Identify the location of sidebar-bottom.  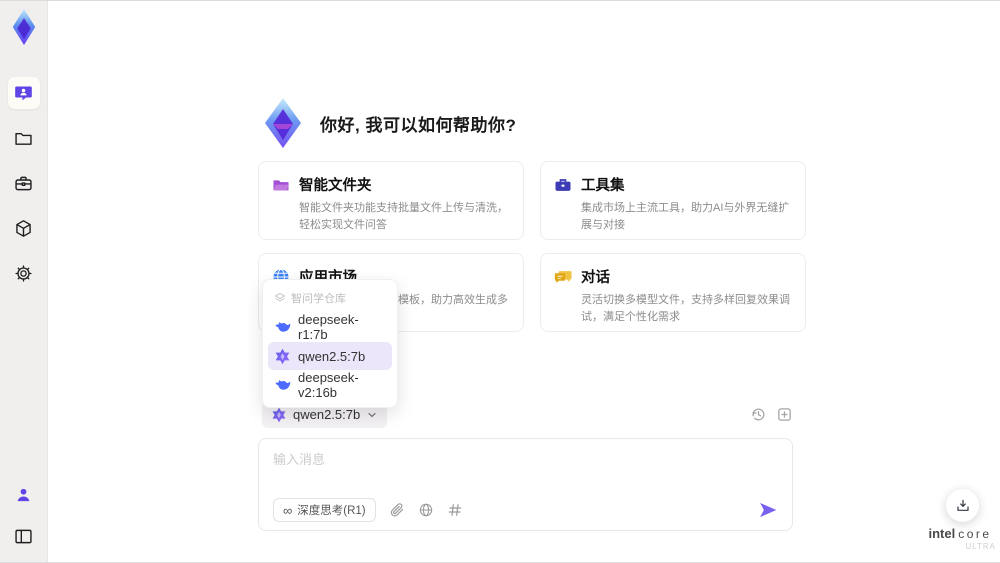
(24, 515).